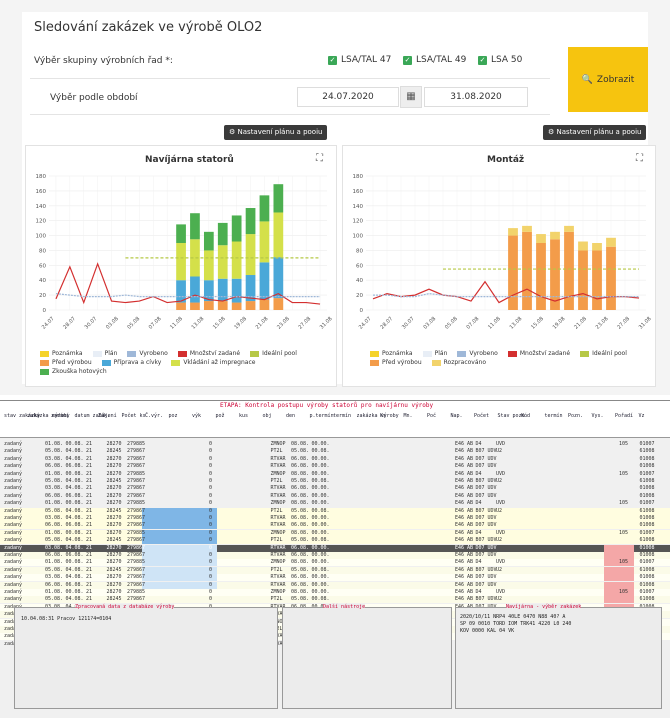 This screenshot has width=670, height=718. What do you see at coordinates (478, 592) in the screenshot?
I see `table-cell: D4` at bounding box center [478, 592].